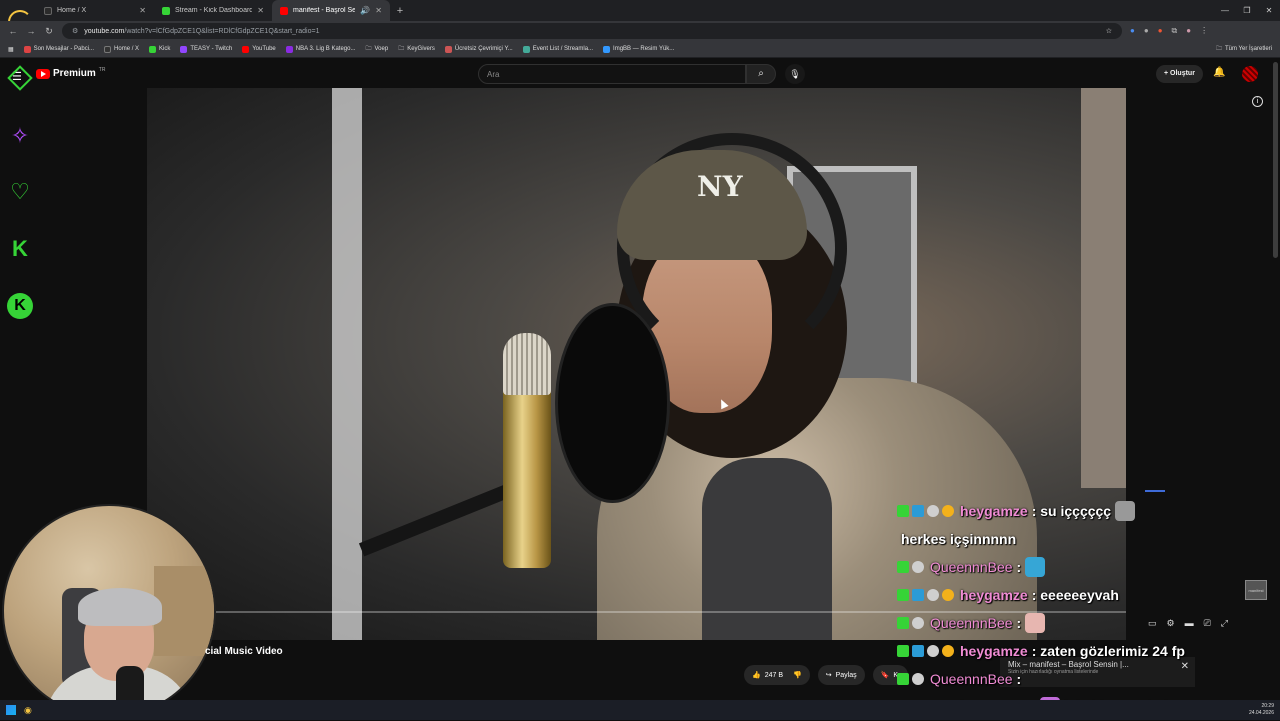 This screenshot has height=721, width=1280. What do you see at coordinates (1218, 49) in the screenshot?
I see `folder-icon: 🗀` at bounding box center [1218, 49].